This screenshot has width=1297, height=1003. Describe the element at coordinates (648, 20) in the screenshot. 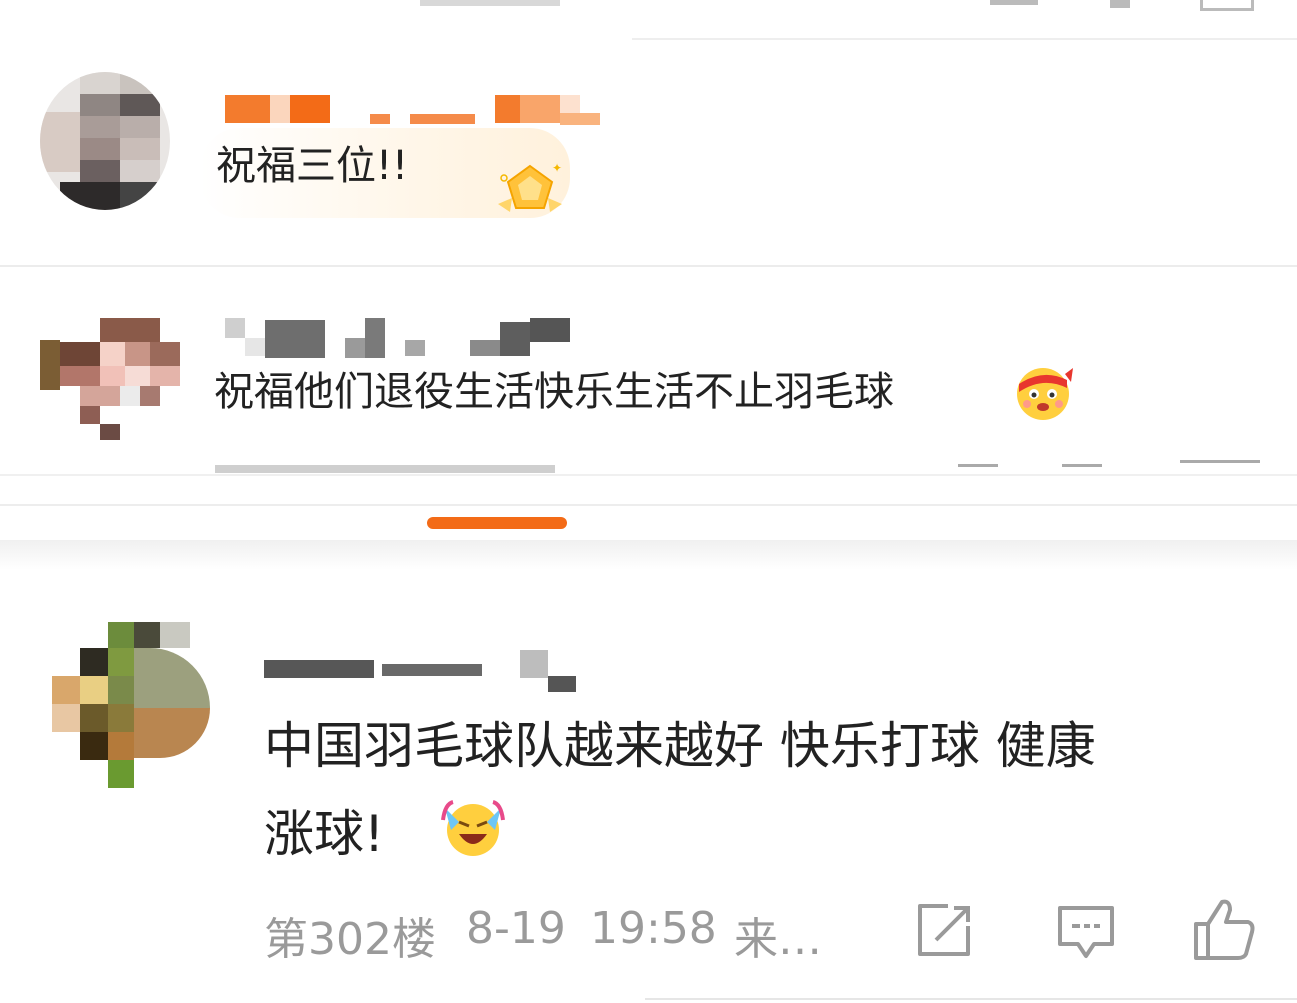

I see `previous-comment-footer` at that location.